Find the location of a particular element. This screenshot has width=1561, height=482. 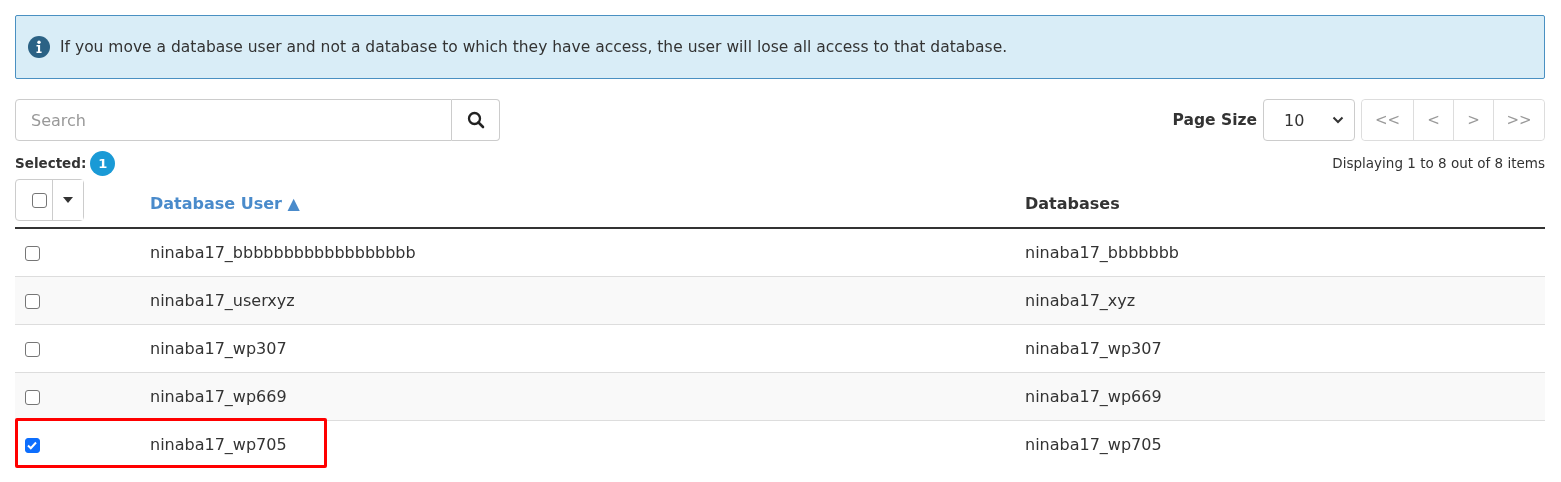

chevron-down-icon is located at coordinates (1338, 120).